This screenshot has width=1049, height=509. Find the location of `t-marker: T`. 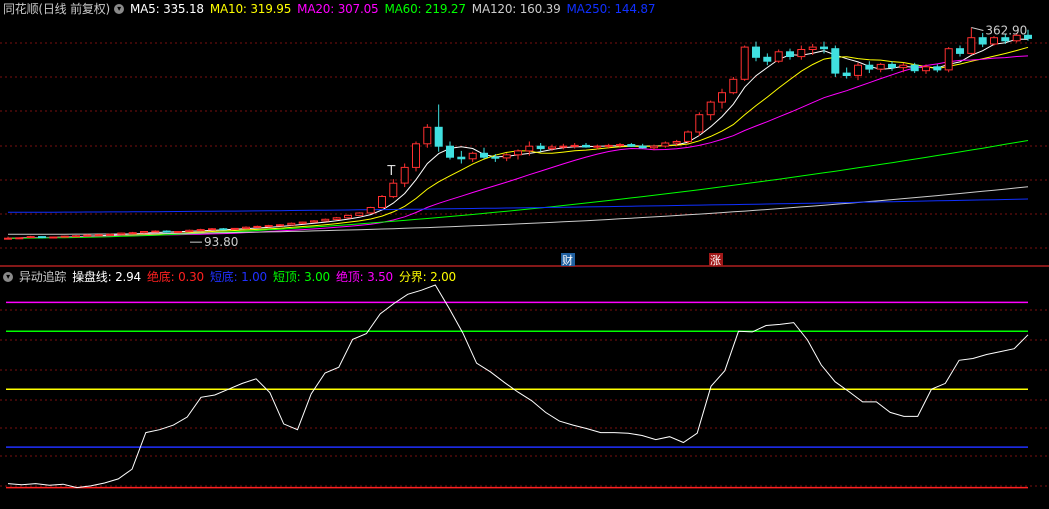

t-marker: T is located at coordinates (390, 171).